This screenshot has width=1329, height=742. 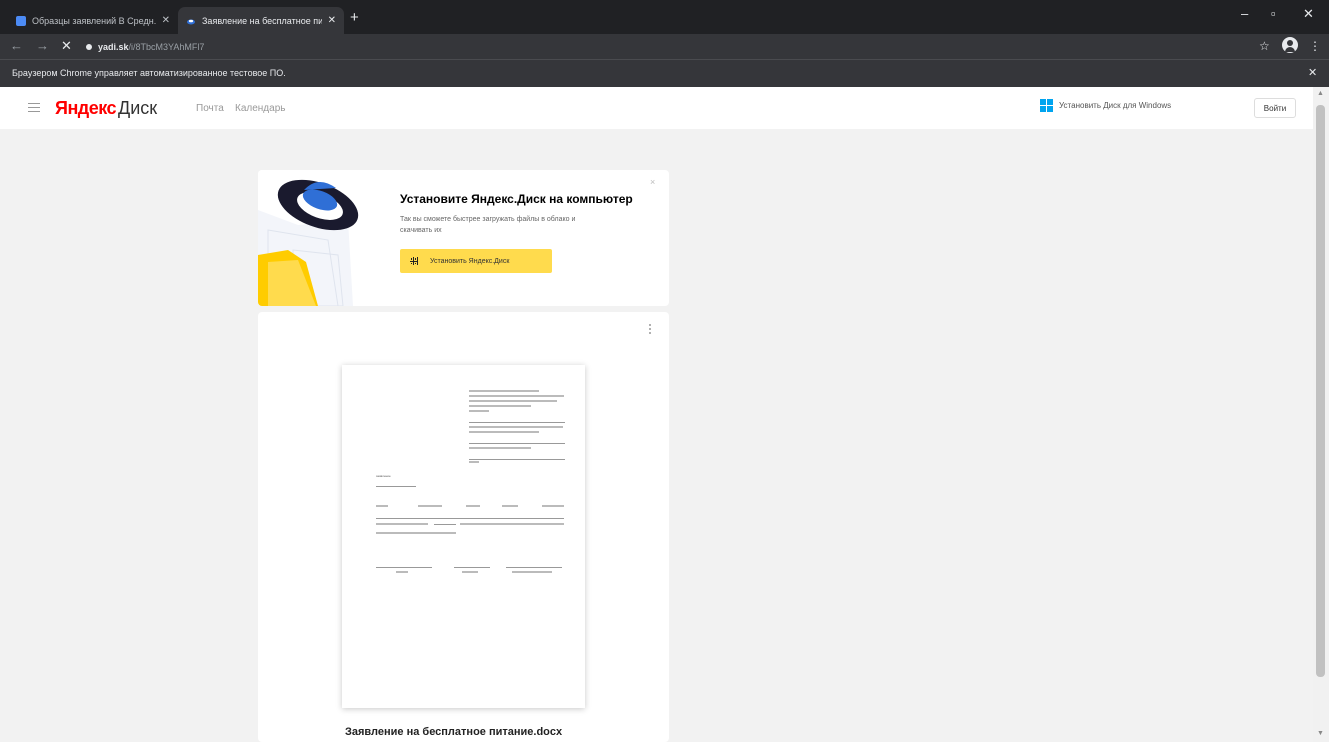 I want to click on install-disk-button: Установить Яндекс.Диск, so click(x=476, y=261).